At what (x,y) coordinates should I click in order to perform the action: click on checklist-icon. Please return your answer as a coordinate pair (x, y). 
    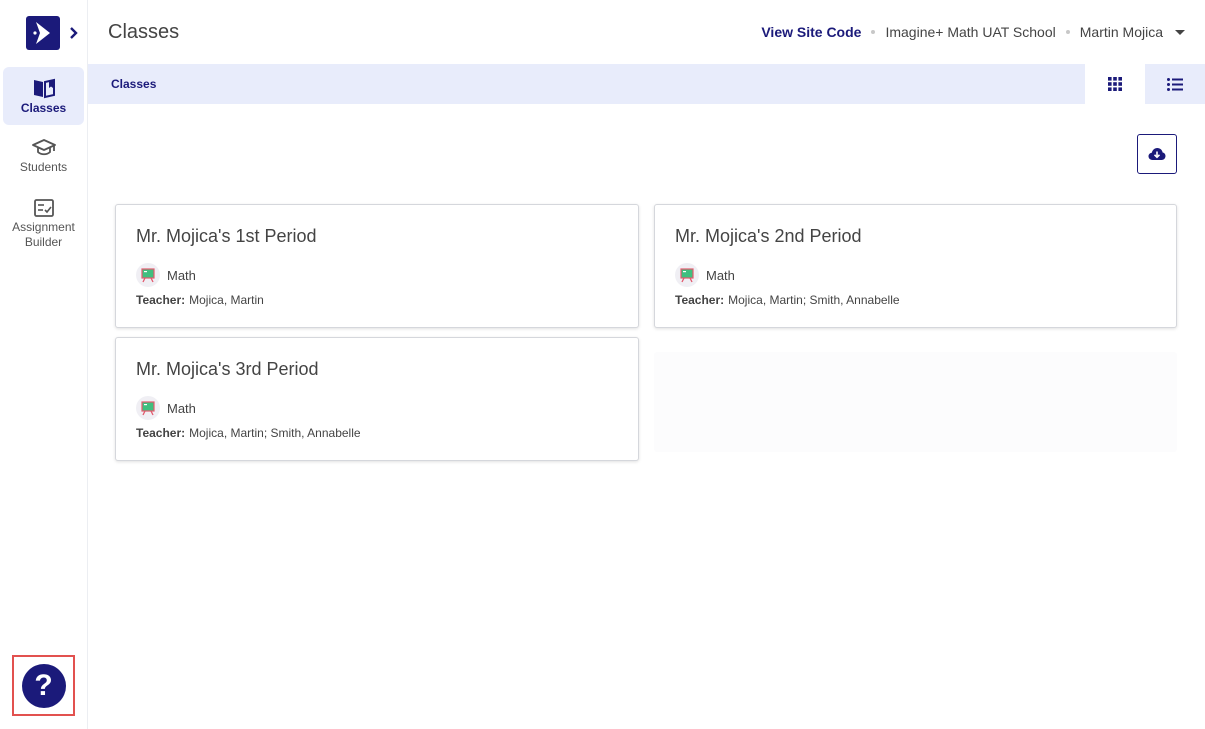
    Looking at the image, I should click on (43, 208).